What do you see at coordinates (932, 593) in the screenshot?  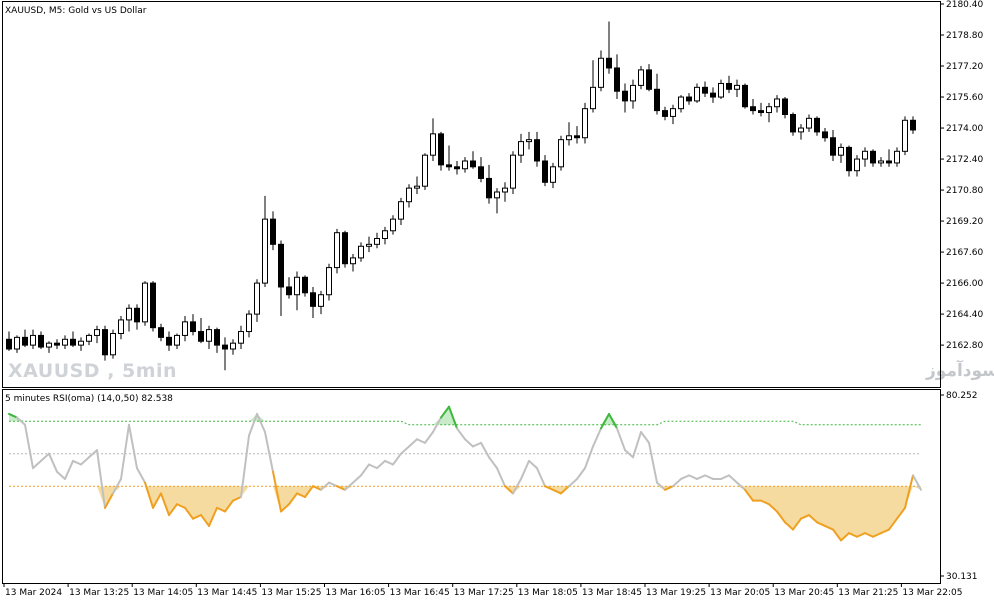 I see `time-tick-label: 13 Mar 22:05` at bounding box center [932, 593].